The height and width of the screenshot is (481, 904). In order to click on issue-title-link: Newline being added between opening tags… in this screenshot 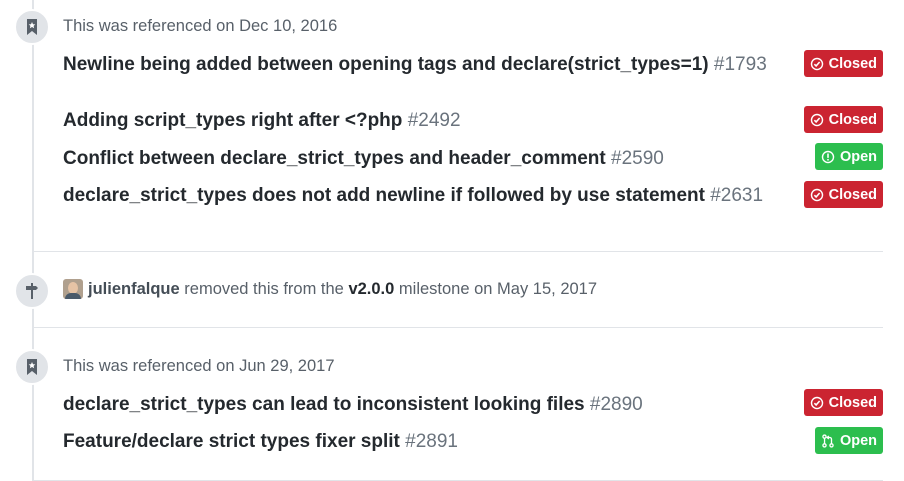, I will do `click(386, 64)`.